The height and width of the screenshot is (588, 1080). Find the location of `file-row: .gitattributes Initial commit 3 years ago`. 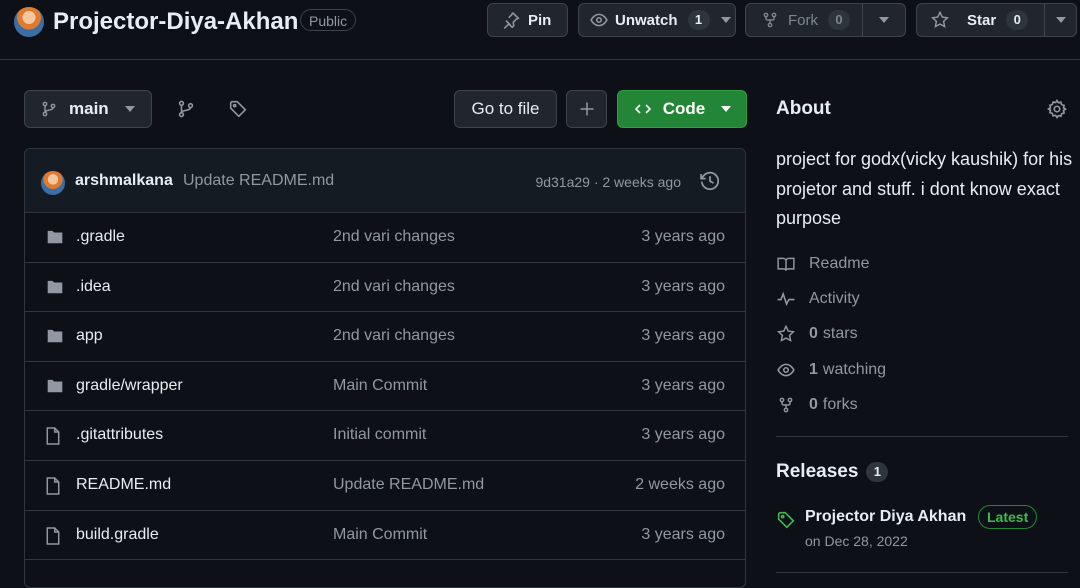

file-row: .gitattributes Initial commit 3 years ago is located at coordinates (385, 436).